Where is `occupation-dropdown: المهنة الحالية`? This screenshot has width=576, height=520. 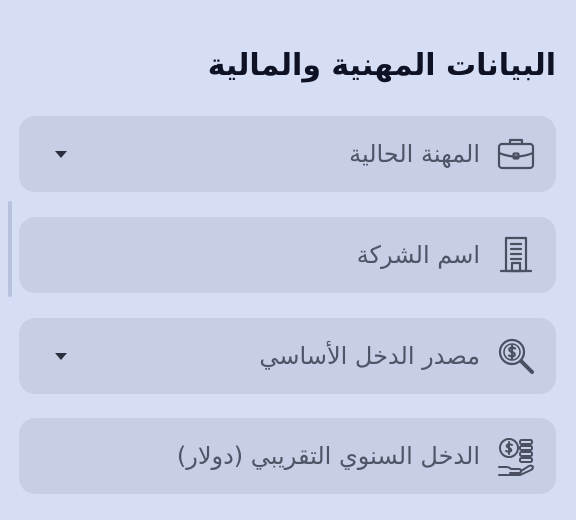 occupation-dropdown: المهنة الحالية is located at coordinates (287, 154).